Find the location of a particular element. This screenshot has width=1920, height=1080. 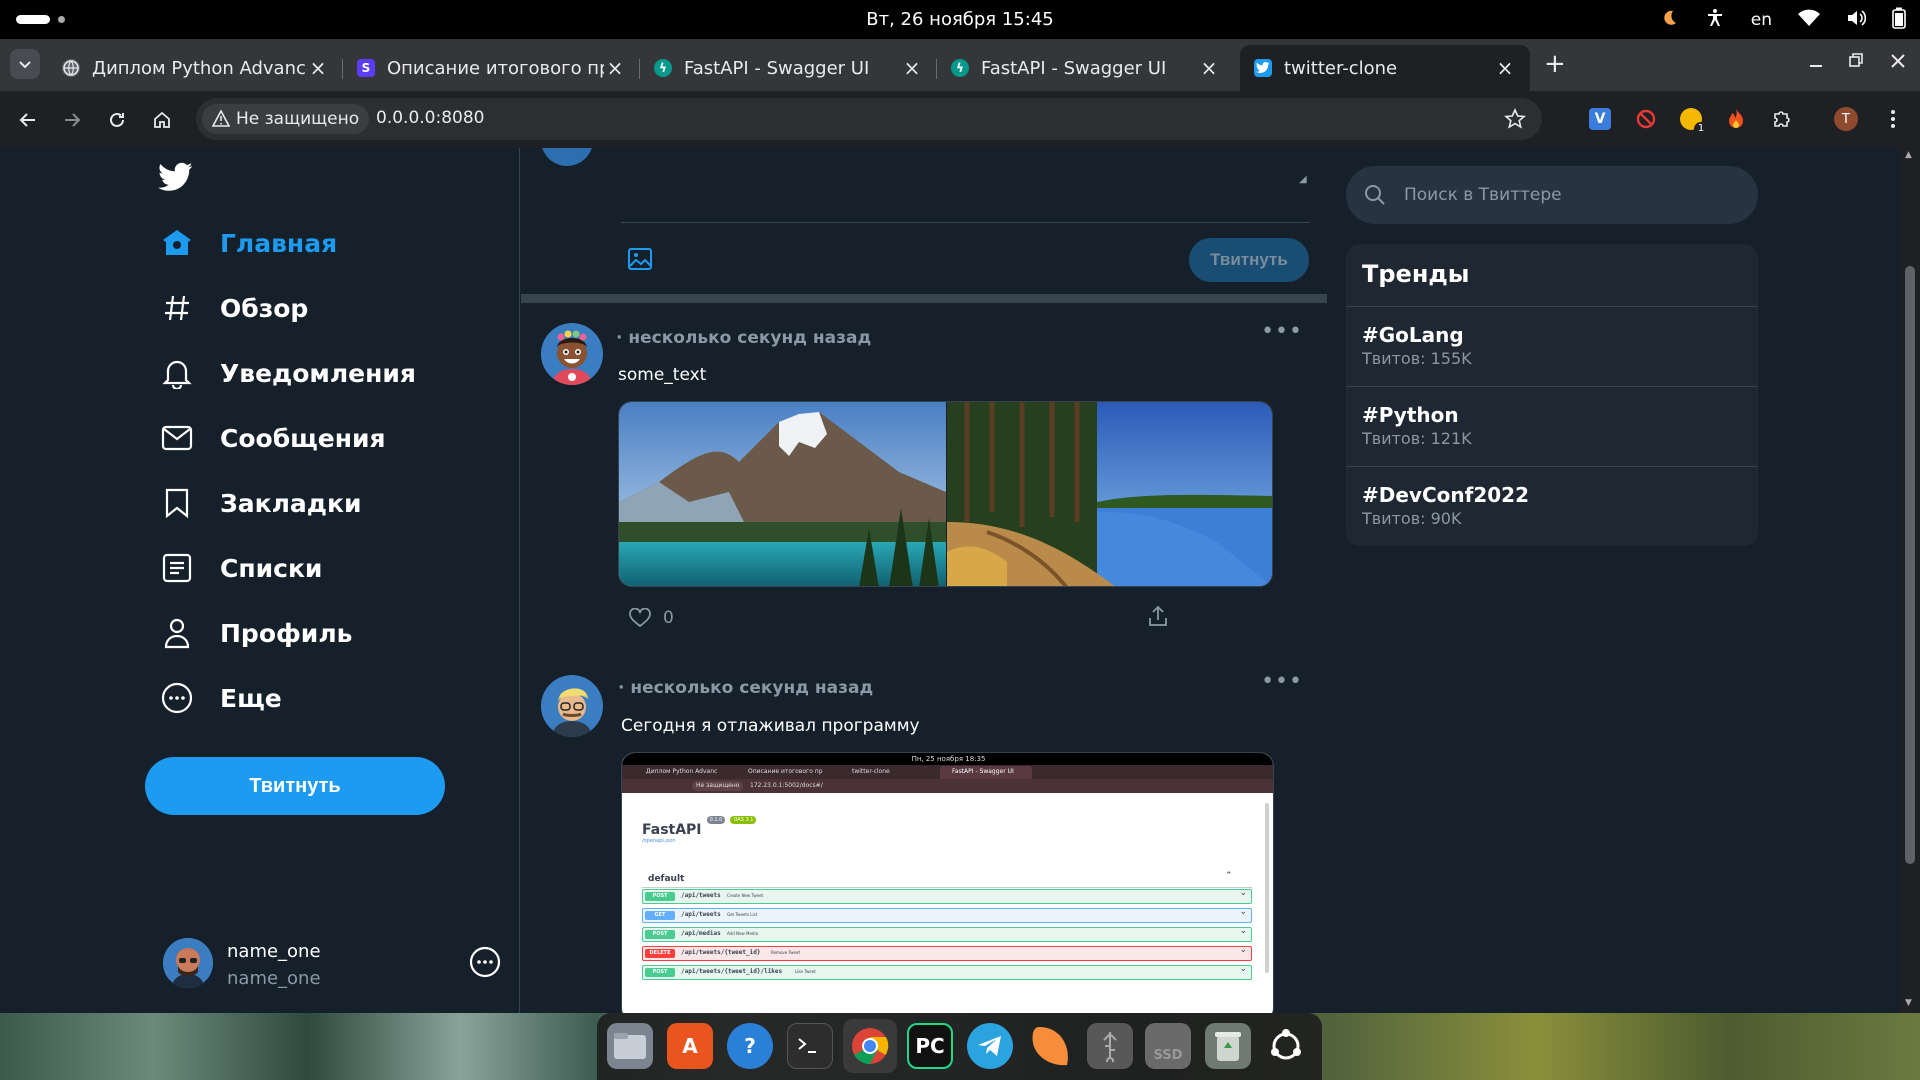

fire-extension-icon is located at coordinates (1736, 119).